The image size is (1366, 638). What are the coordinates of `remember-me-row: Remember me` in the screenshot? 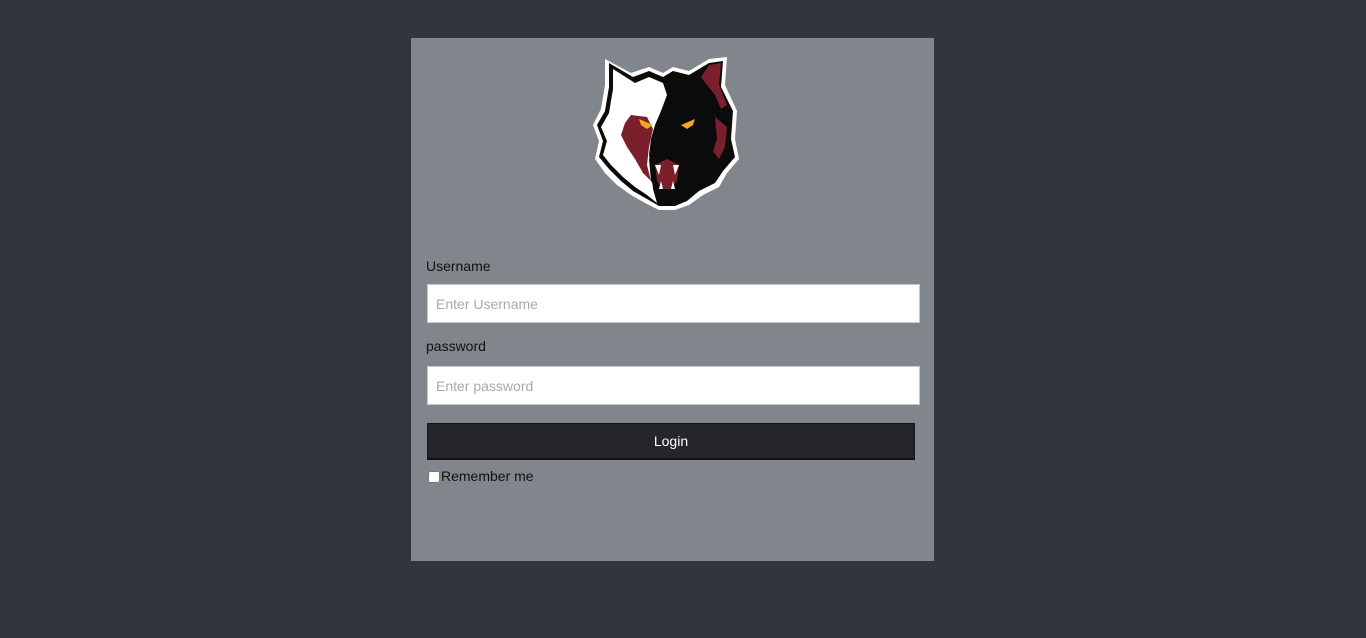 It's located at (480, 476).